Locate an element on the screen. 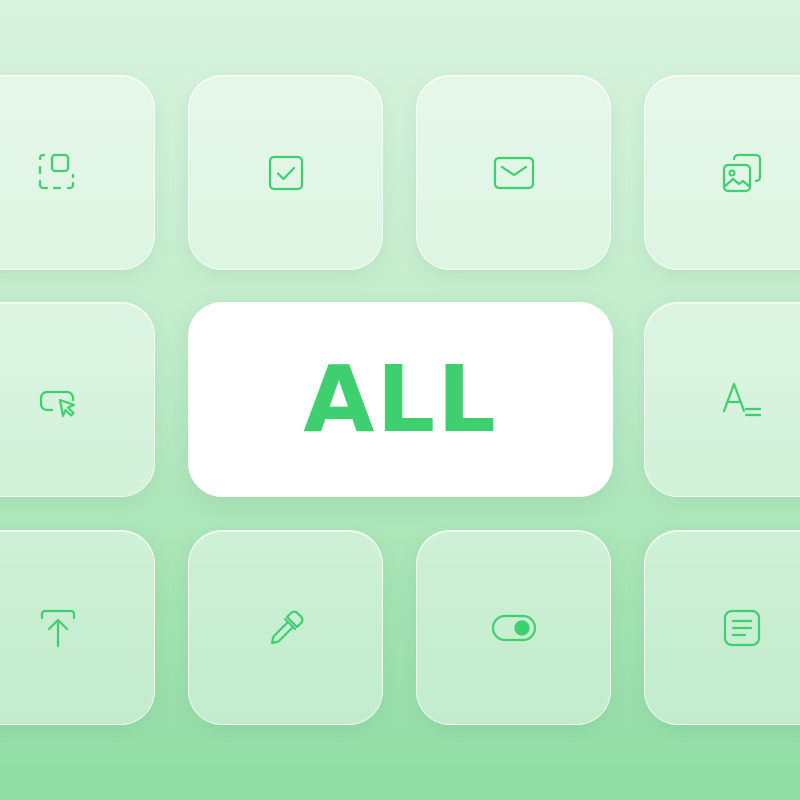 The image size is (800, 800). click-cursor-icon is located at coordinates (57, 403).